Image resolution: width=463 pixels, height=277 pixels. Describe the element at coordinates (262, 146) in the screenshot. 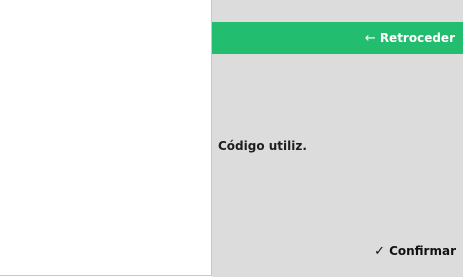

I see `code-label: Código utiliz.` at that location.